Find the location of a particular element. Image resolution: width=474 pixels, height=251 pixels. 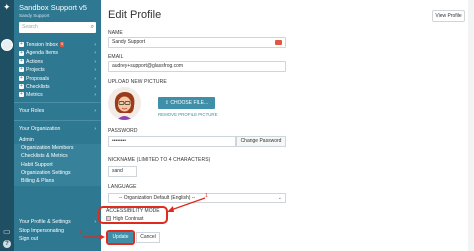

sidebar-item-metrics: + Metrics › is located at coordinates (57, 95).